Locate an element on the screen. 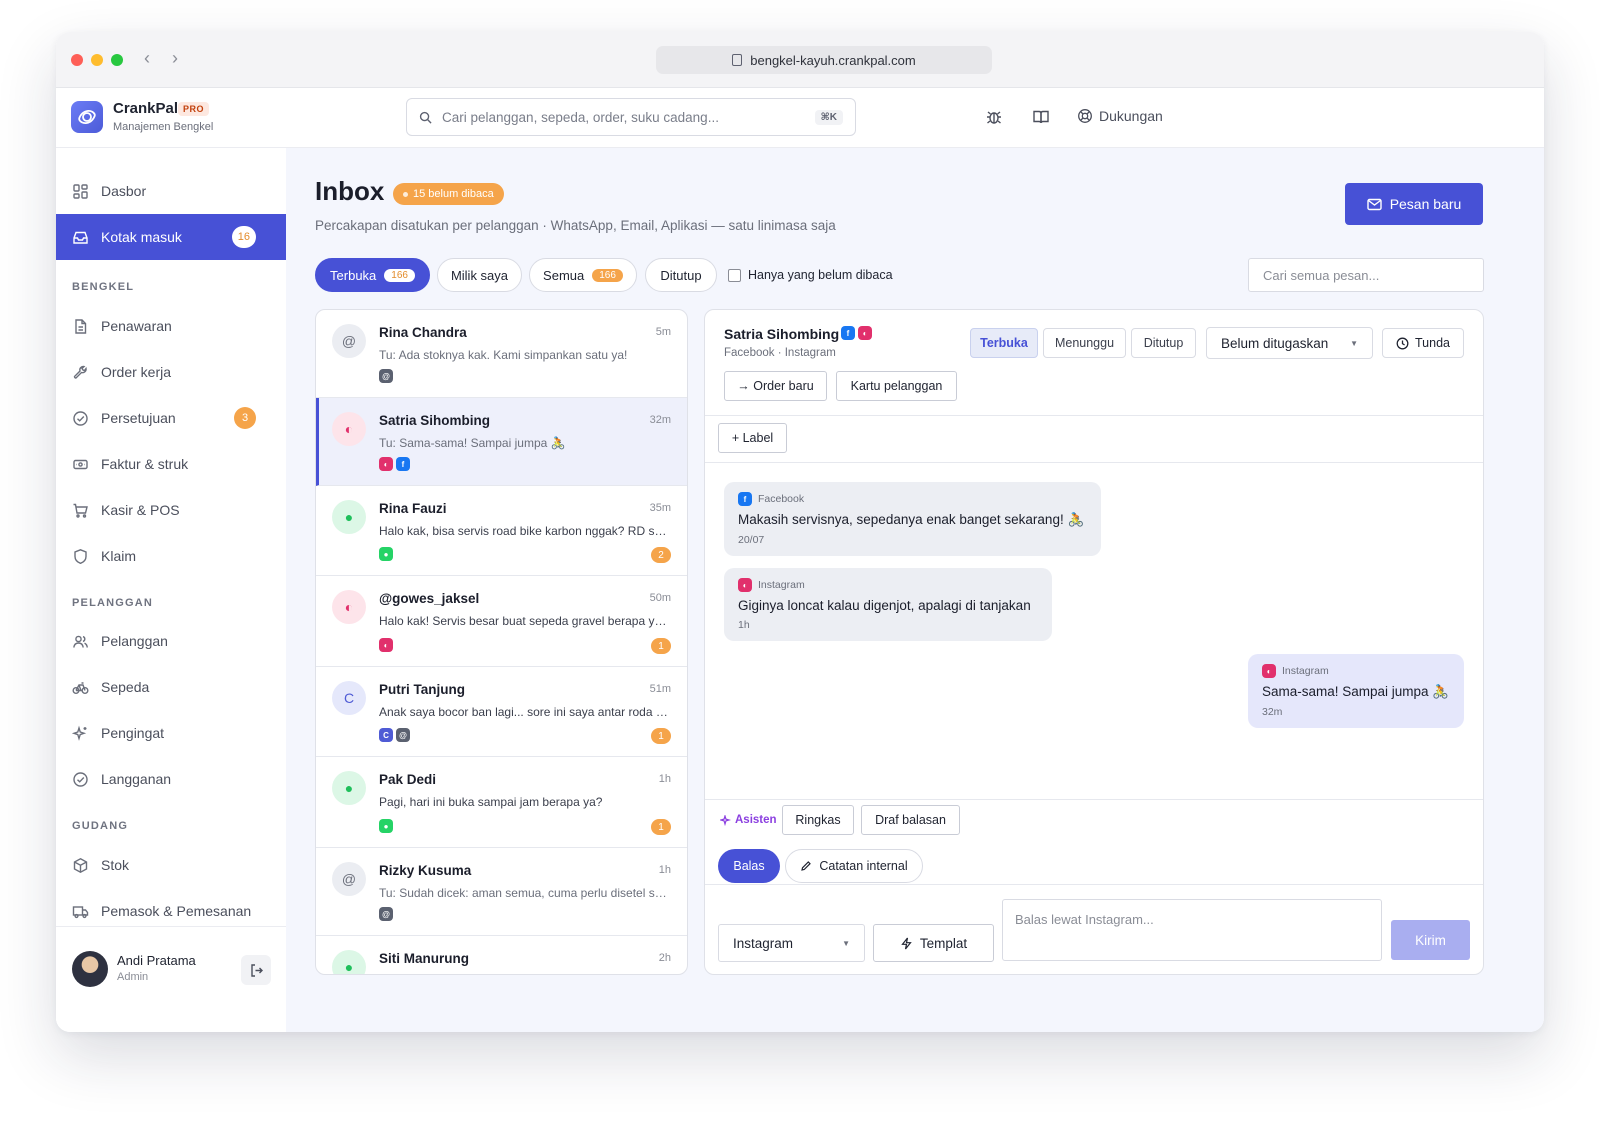 The image size is (1600, 1131). filter-count: 166 is located at coordinates (607, 275).